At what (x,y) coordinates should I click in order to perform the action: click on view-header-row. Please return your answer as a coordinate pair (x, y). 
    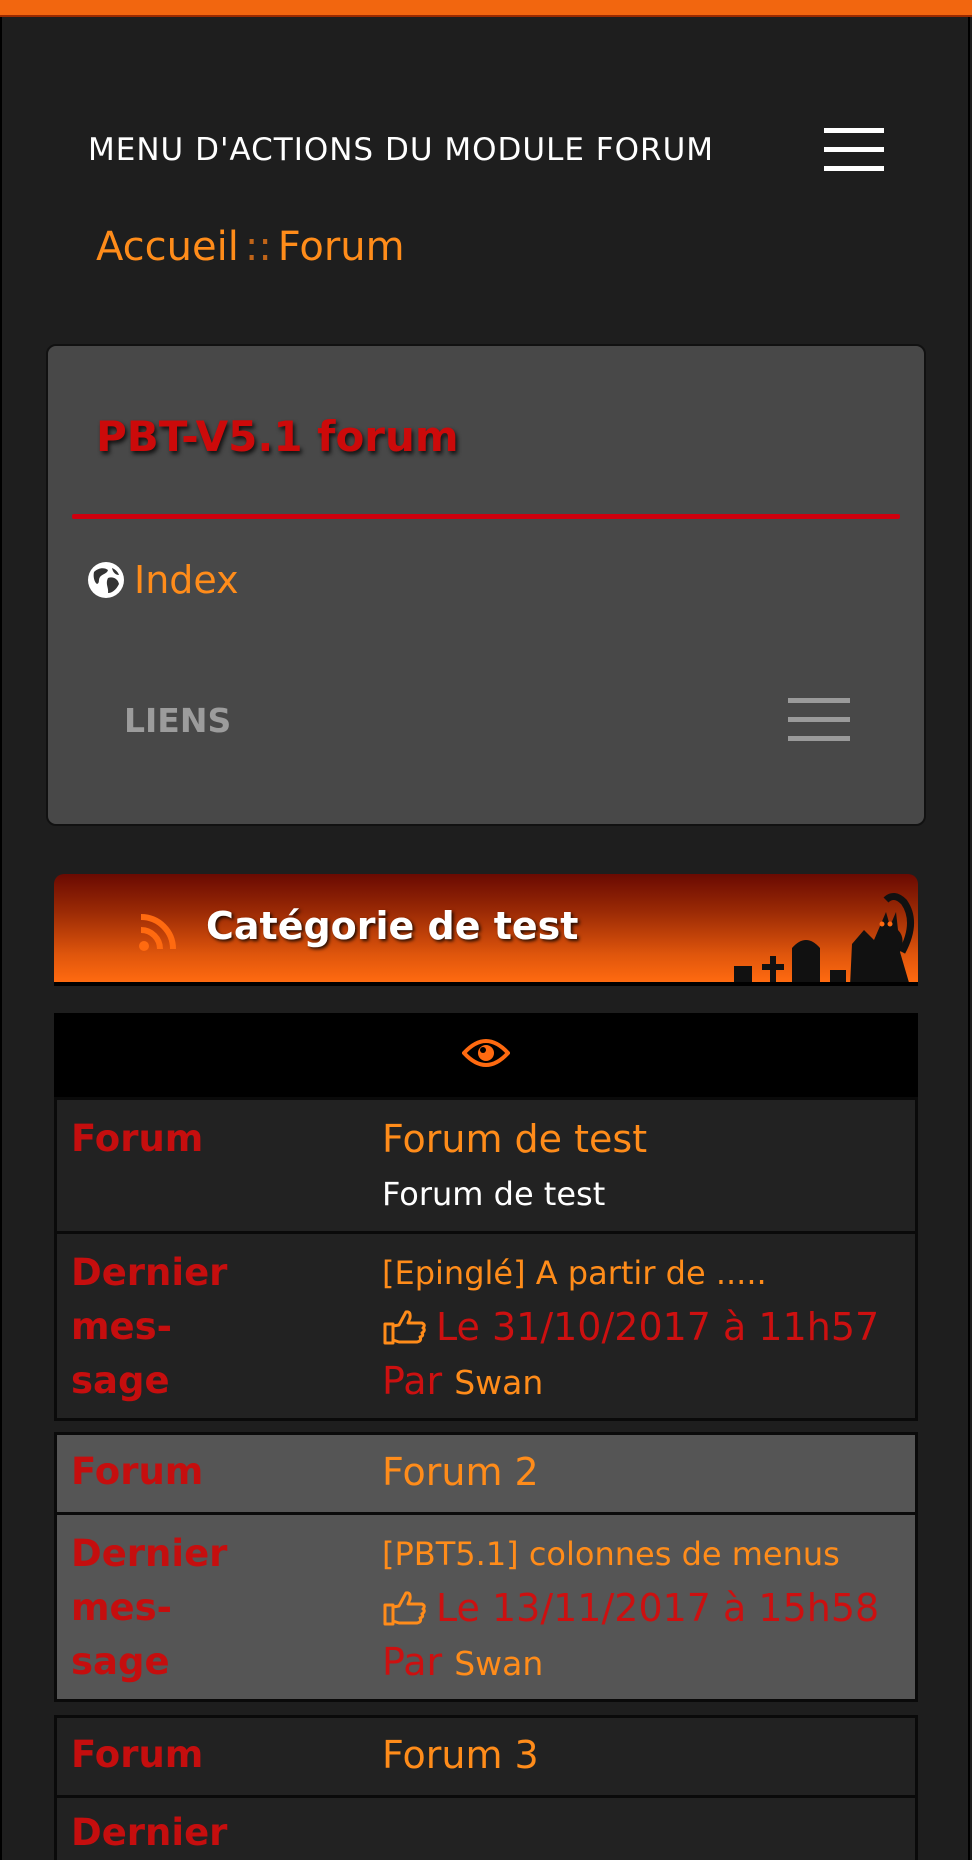
    Looking at the image, I should click on (486, 1055).